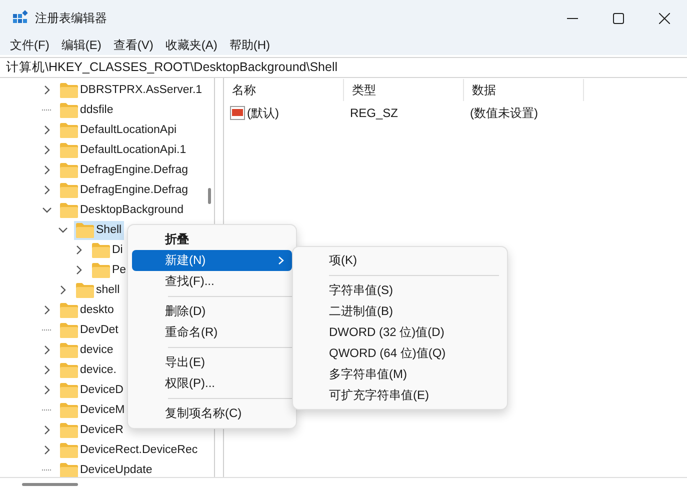  What do you see at coordinates (237, 113) in the screenshot?
I see `string-value-icon` at bounding box center [237, 113].